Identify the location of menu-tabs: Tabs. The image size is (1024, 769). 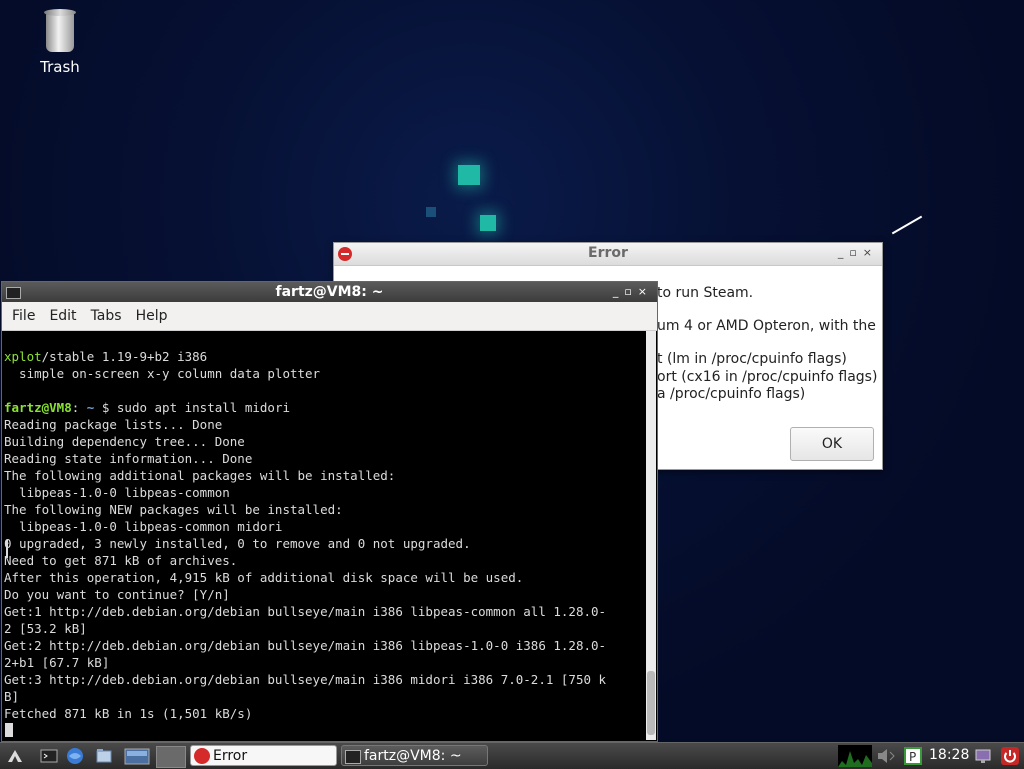
(106, 316).